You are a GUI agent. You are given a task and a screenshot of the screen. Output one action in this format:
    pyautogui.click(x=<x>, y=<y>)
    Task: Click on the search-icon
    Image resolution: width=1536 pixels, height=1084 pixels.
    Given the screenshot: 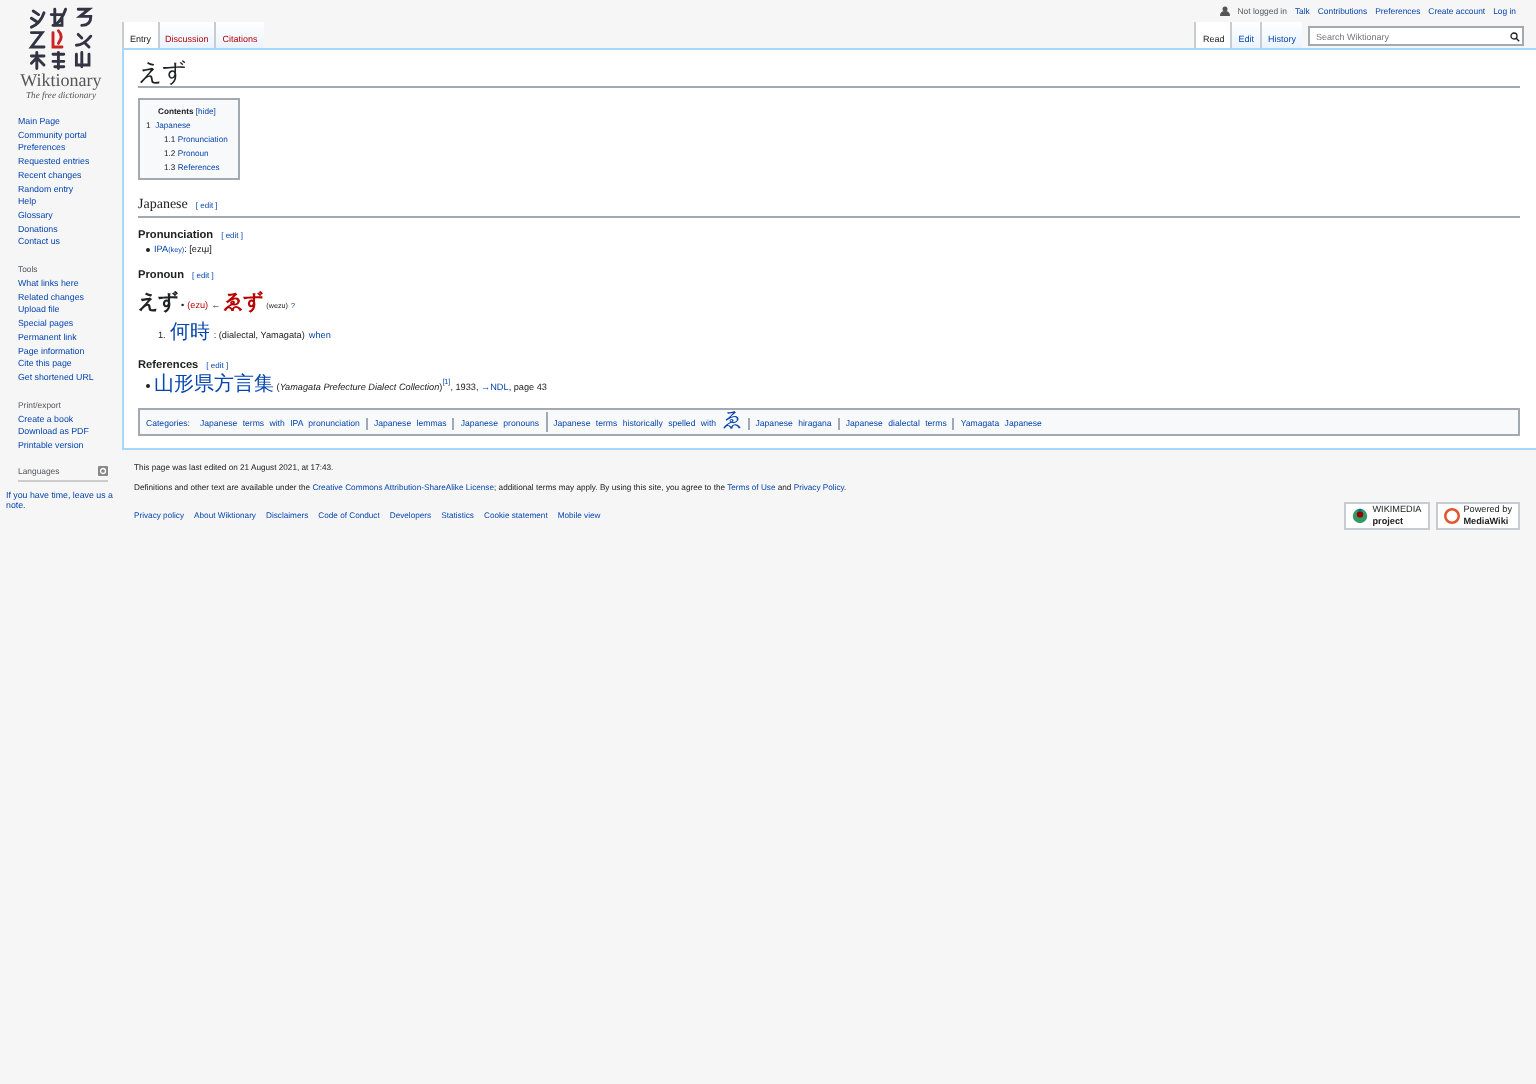 What is the action you would take?
    pyautogui.click(x=1515, y=36)
    